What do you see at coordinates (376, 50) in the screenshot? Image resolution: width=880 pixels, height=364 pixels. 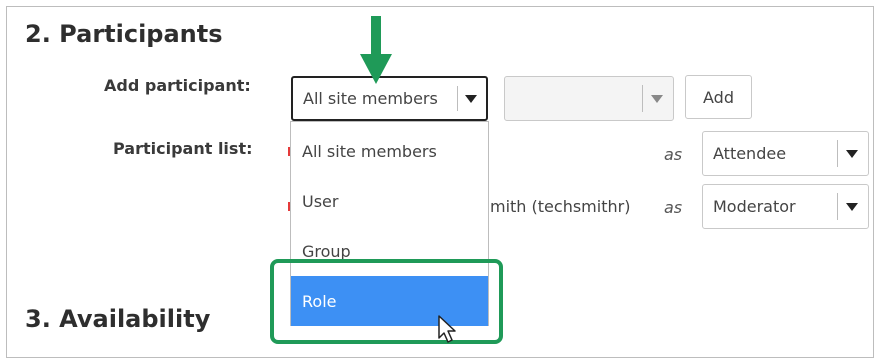 I see `arrow-down-icon` at bounding box center [376, 50].